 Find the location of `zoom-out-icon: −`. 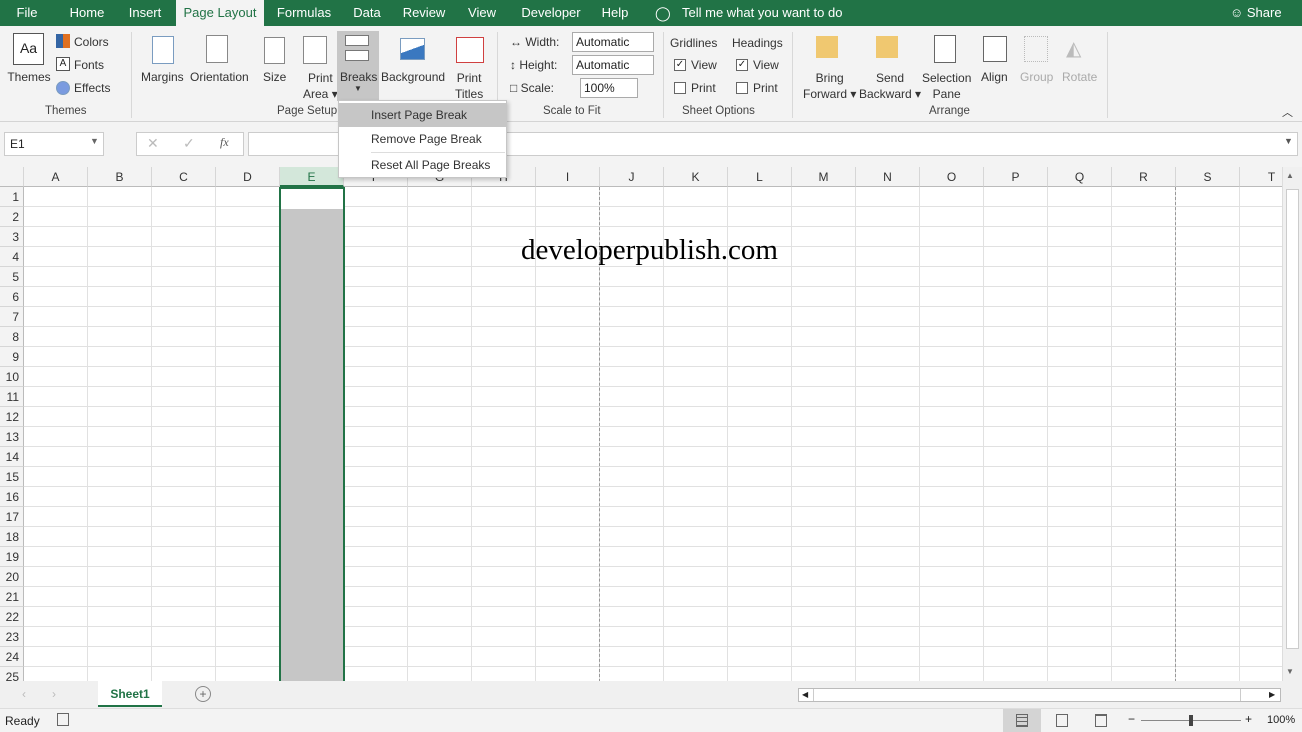

zoom-out-icon: − is located at coordinates (1131, 719).